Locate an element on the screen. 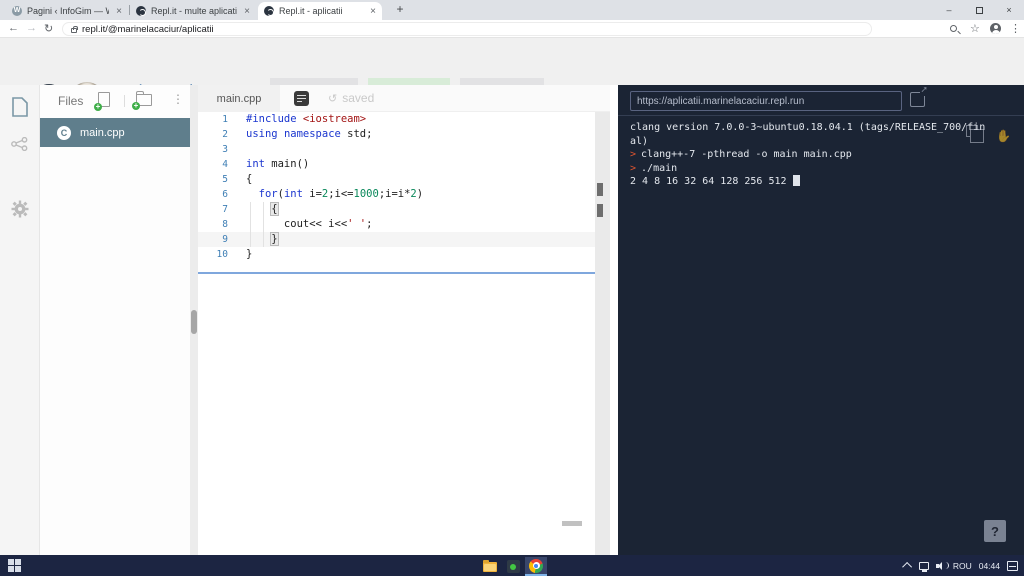 This screenshot has height=576, width=1024. notification-icon is located at coordinates (1012, 565).